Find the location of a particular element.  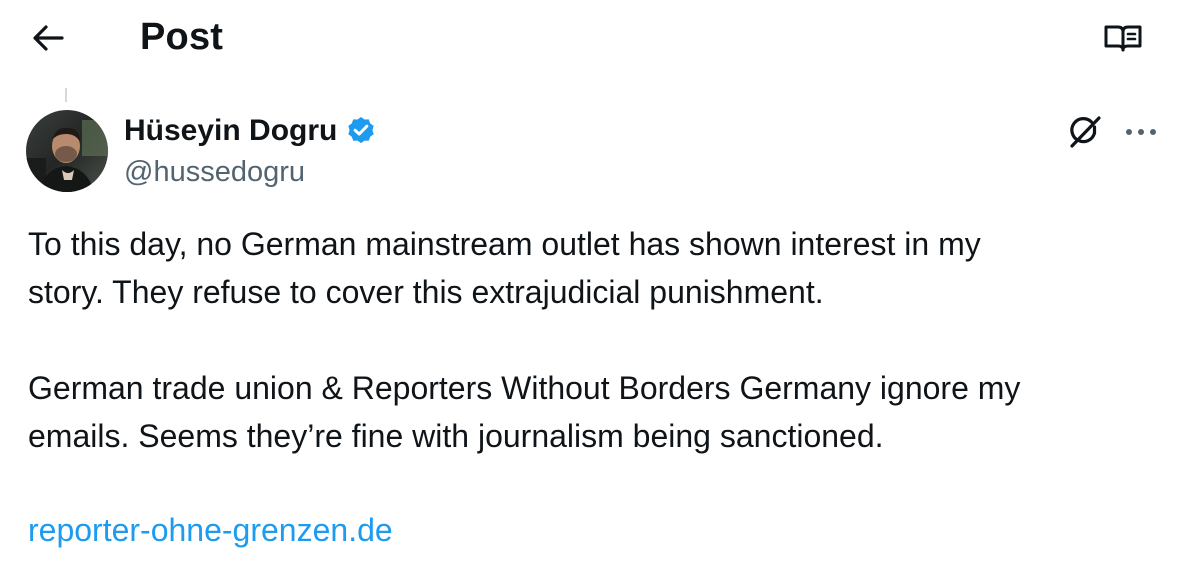

grok-icon is located at coordinates (1085, 132).